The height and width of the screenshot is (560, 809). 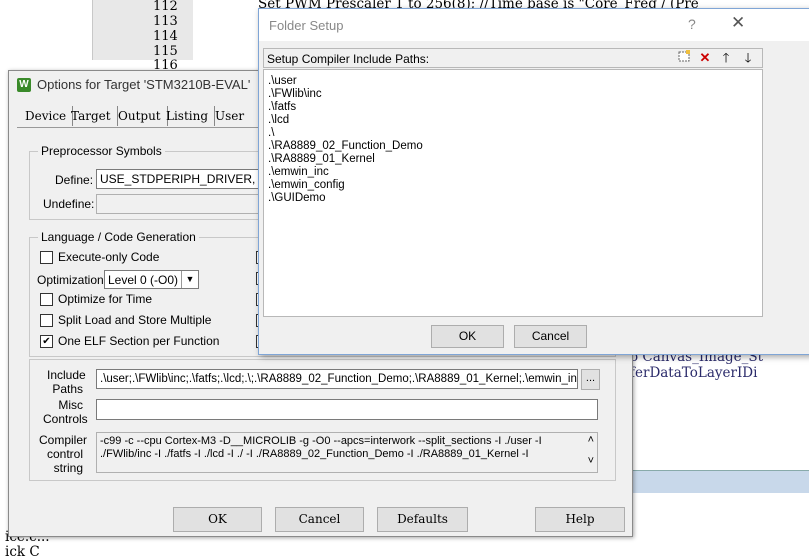 I want to click on dialog-title: Folder Setup, so click(x=306, y=25).